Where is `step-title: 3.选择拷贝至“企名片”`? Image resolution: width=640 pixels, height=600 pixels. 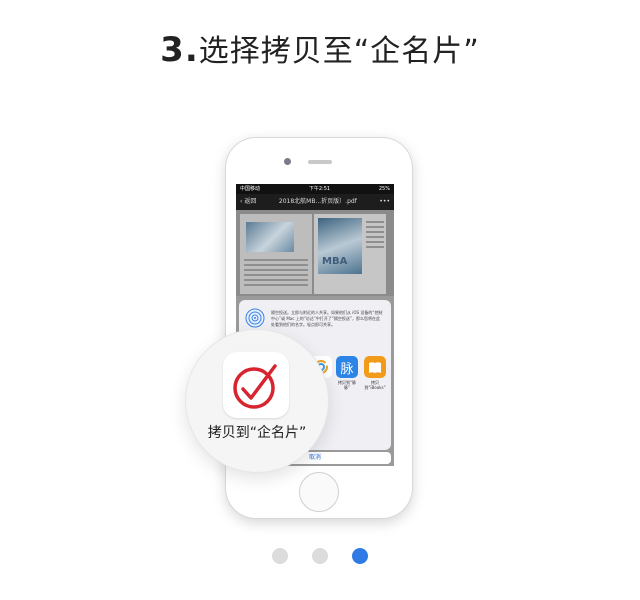
step-title: 3.选择拷贝至“企名片” is located at coordinates (320, 48).